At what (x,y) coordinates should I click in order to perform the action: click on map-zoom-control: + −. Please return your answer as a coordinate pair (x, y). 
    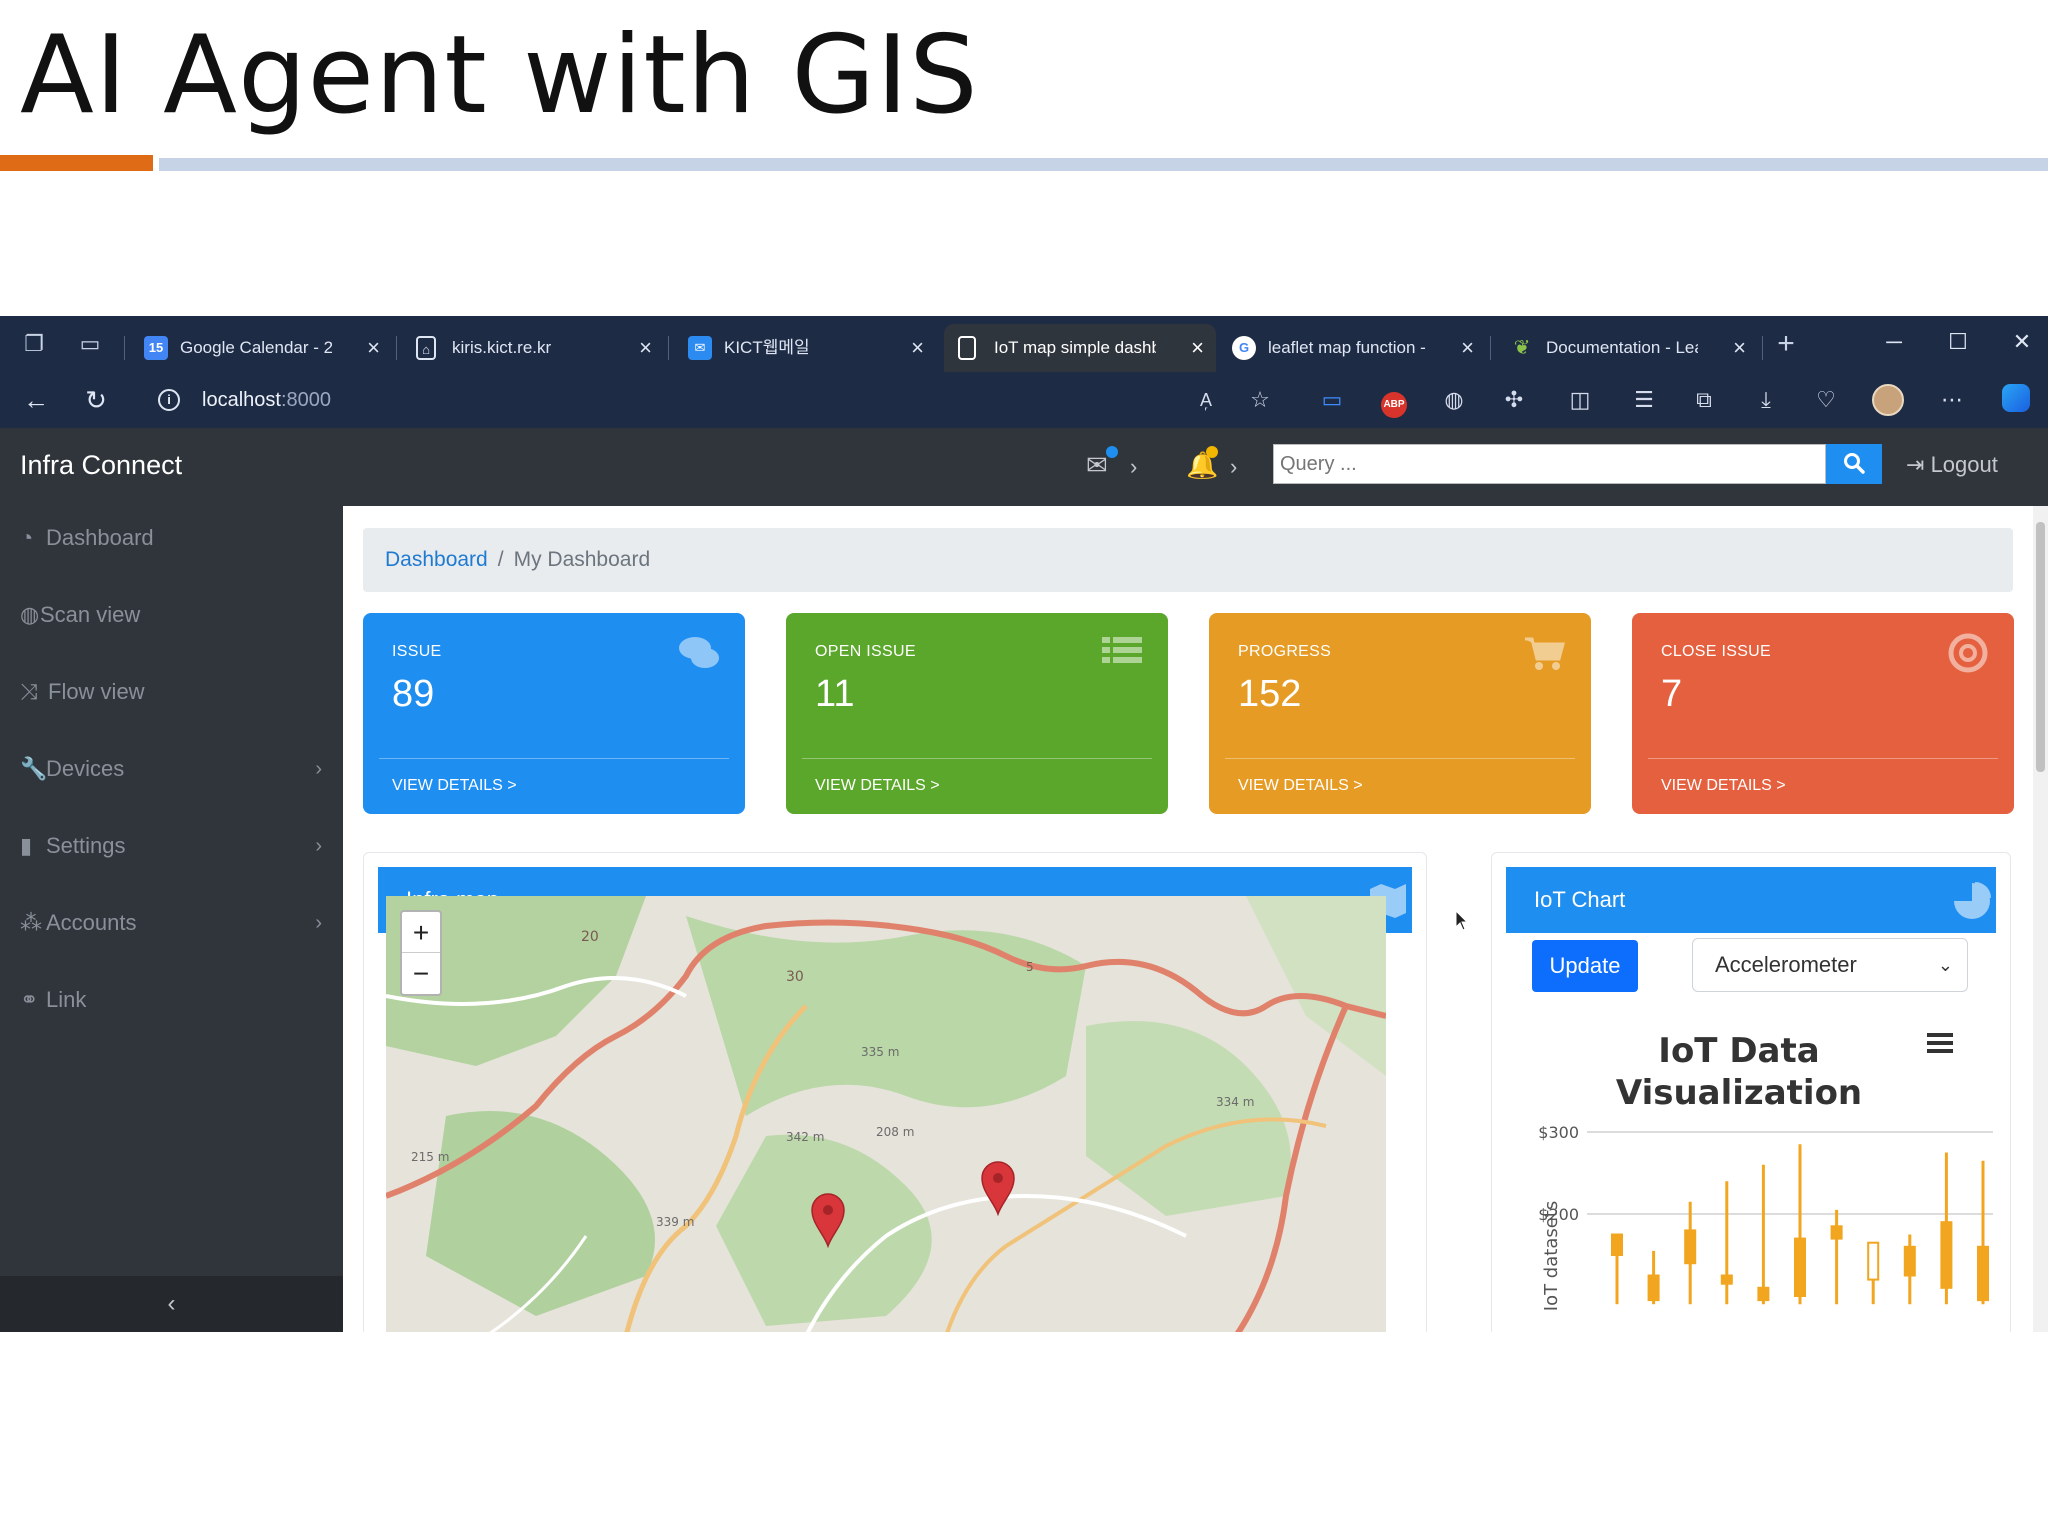
    Looking at the image, I should click on (421, 953).